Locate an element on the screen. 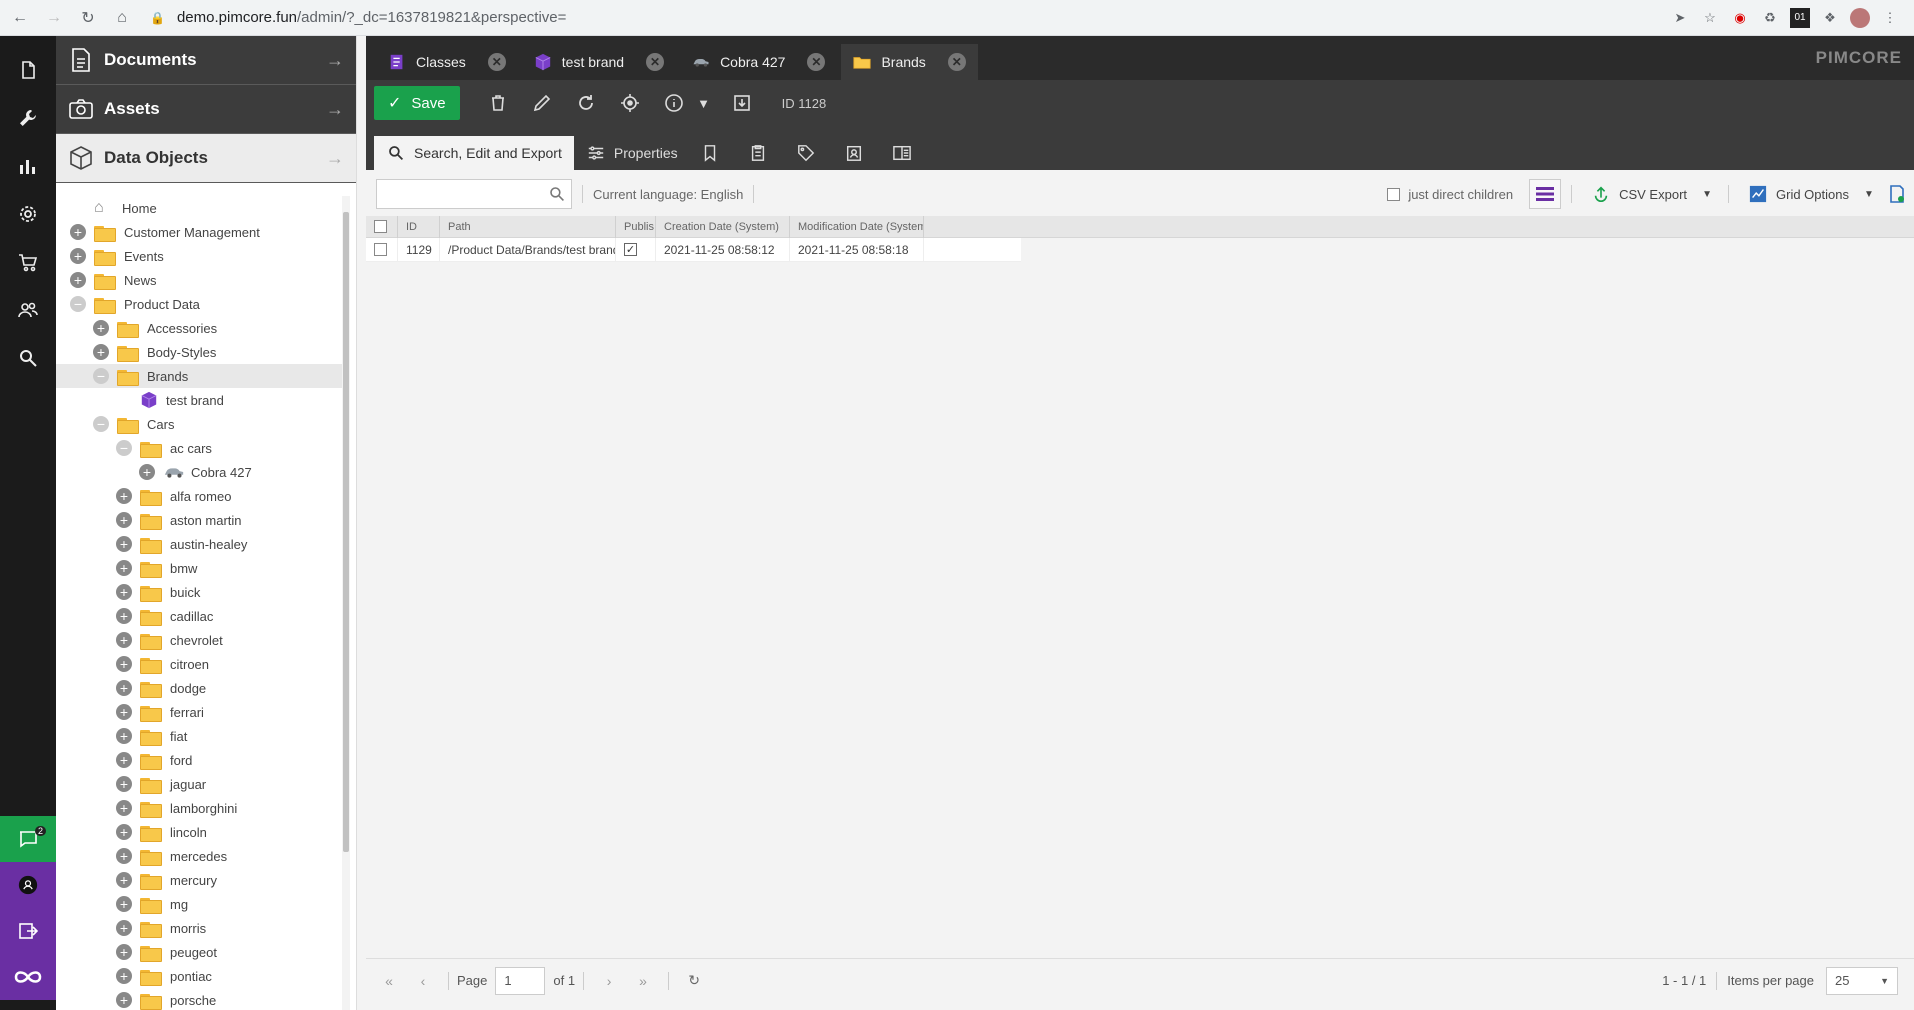  export-icon is located at coordinates (742, 103).